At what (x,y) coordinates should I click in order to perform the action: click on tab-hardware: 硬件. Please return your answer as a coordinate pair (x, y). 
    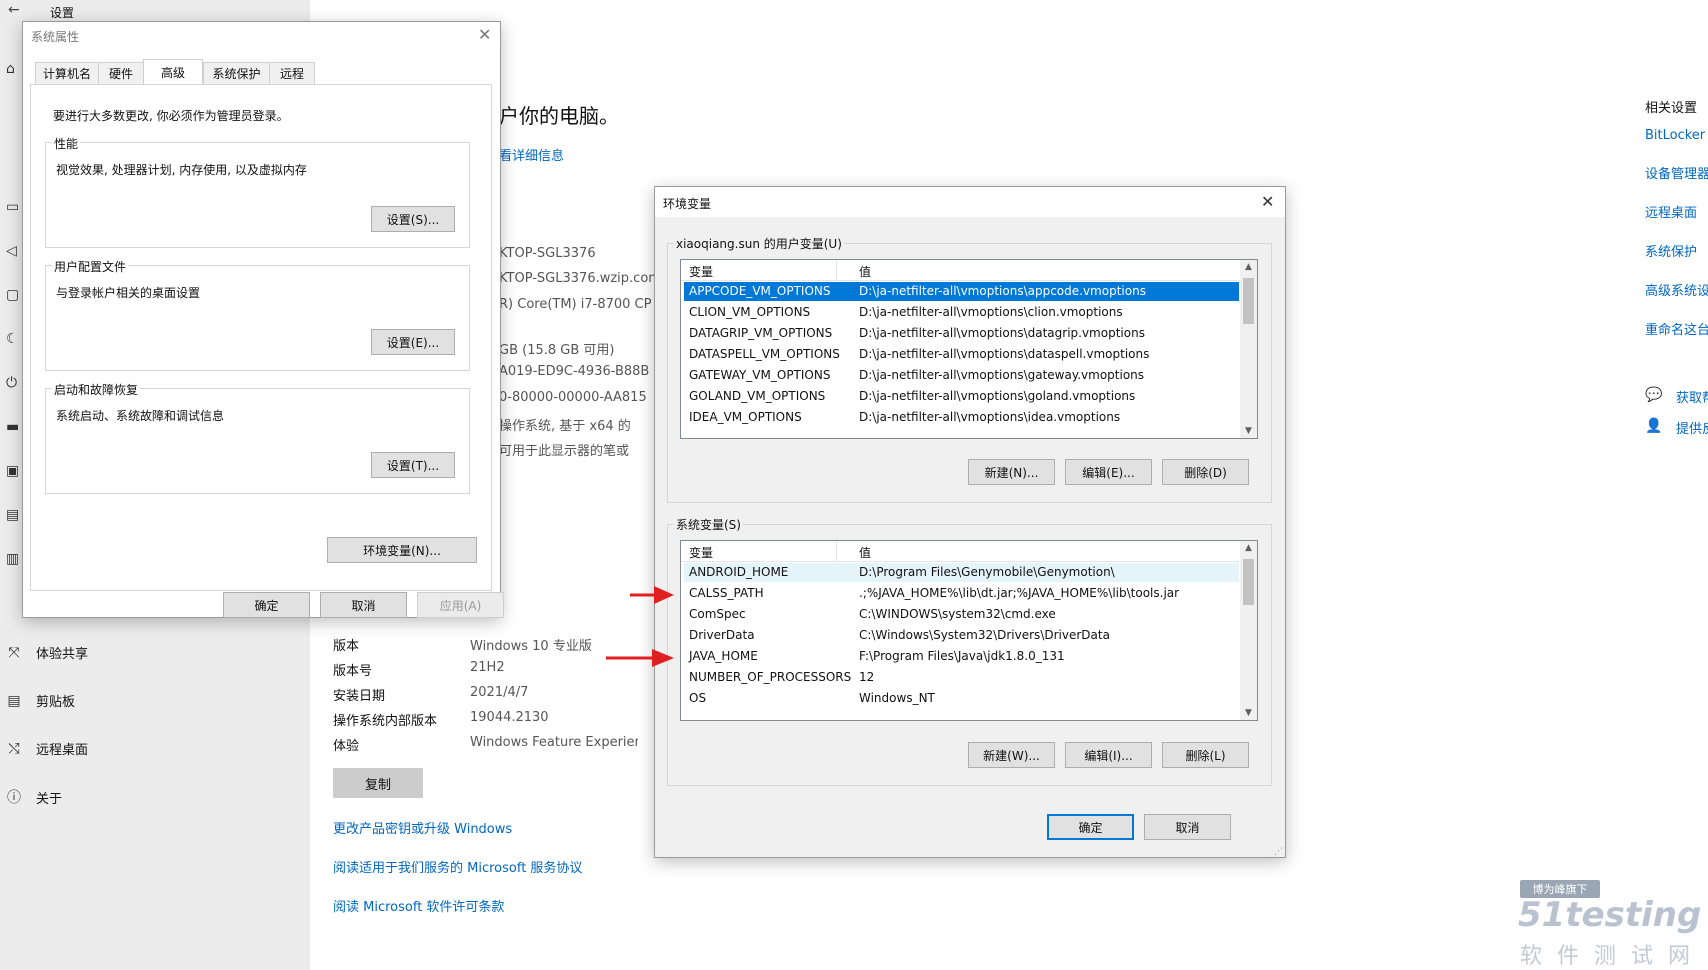
    Looking at the image, I should click on (121, 73).